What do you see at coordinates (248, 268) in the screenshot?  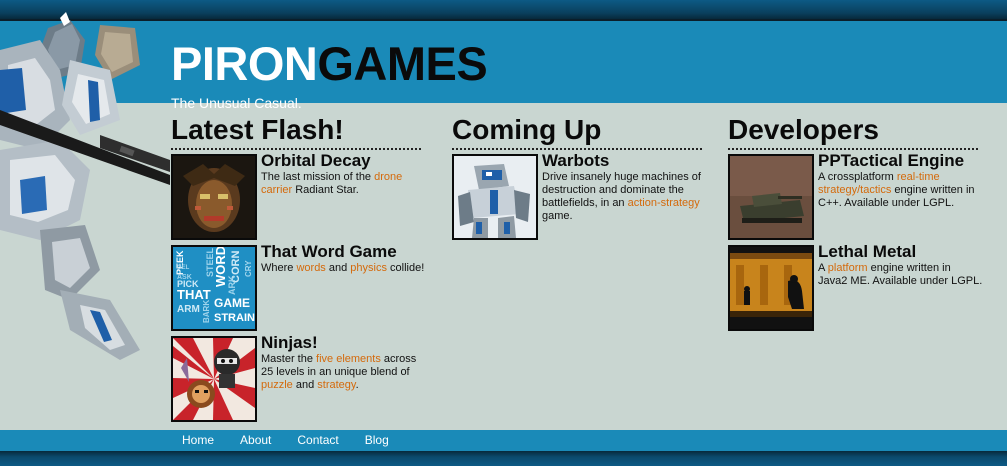 I see `word-tile: CRY` at bounding box center [248, 268].